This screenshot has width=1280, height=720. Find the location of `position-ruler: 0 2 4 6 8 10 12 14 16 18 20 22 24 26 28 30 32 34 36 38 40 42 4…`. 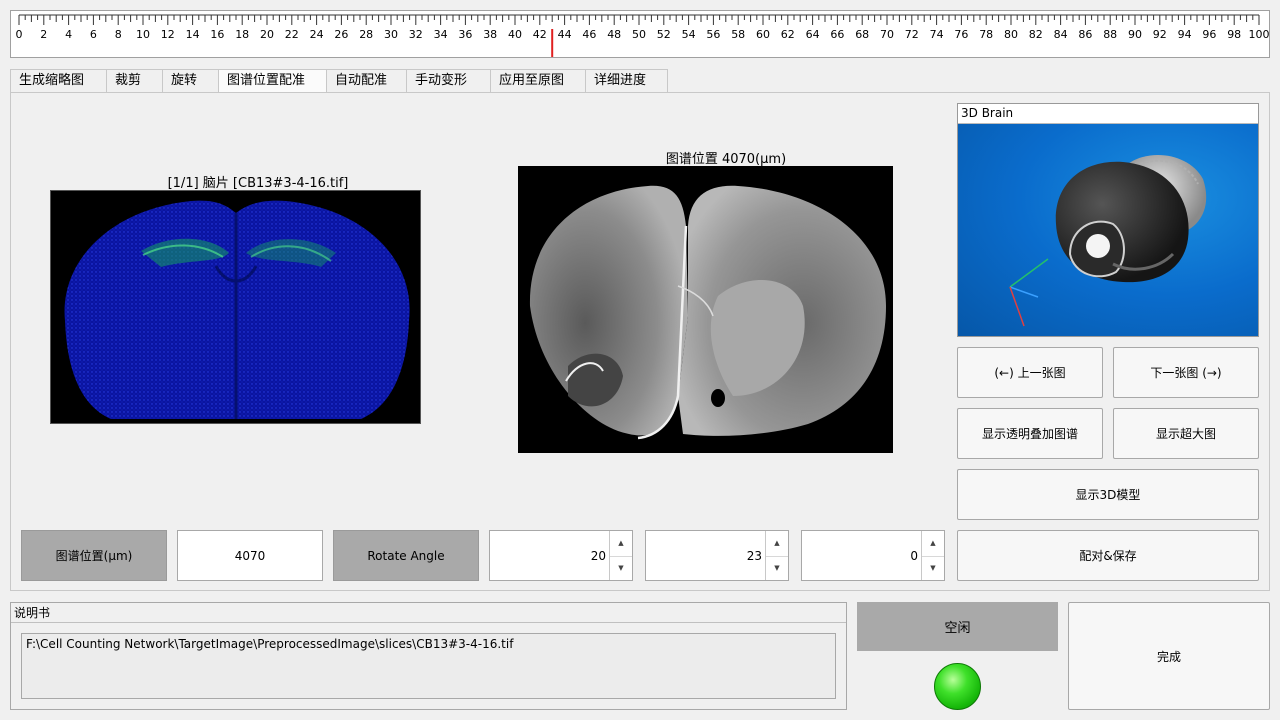

position-ruler: 0 2 4 6 8 10 12 14 16 18 20 22 24 26 28 30 32 34 36 38 40 42 4… is located at coordinates (640, 34).